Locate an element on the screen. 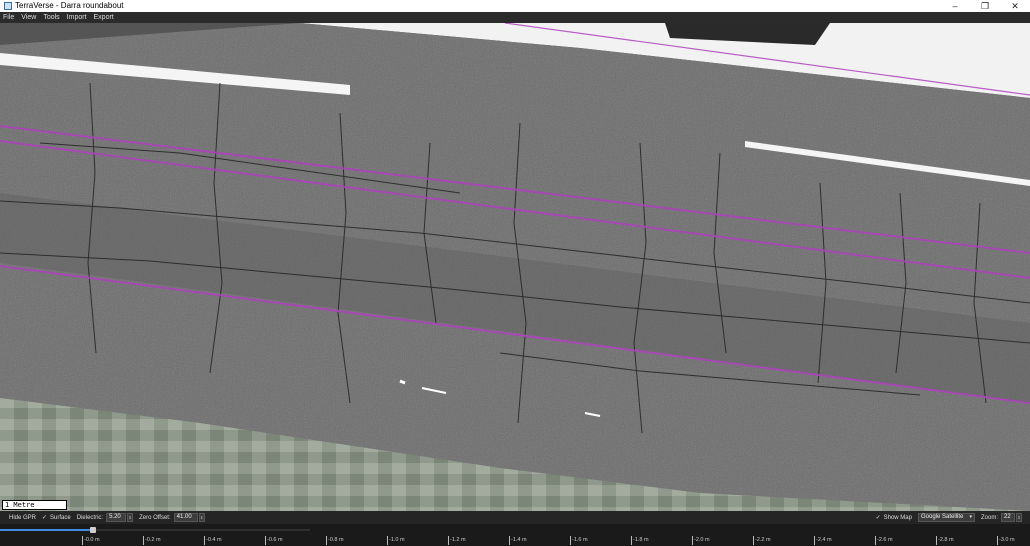 This screenshot has width=1030, height=546. zero-offset-input: 41.00 is located at coordinates (185, 517).